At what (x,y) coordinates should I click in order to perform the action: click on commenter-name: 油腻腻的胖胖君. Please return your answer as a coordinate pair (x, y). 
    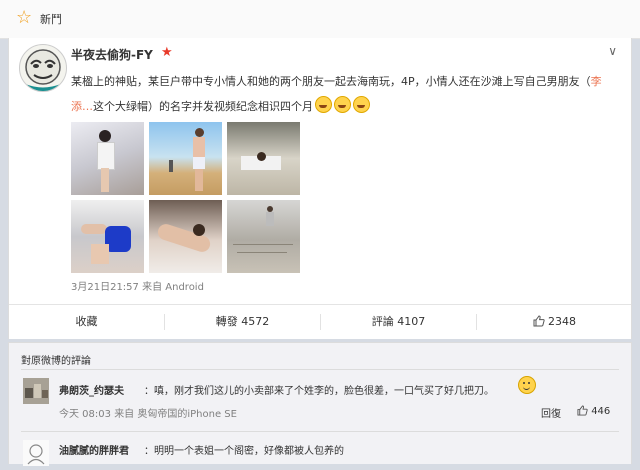
    Looking at the image, I should click on (94, 449).